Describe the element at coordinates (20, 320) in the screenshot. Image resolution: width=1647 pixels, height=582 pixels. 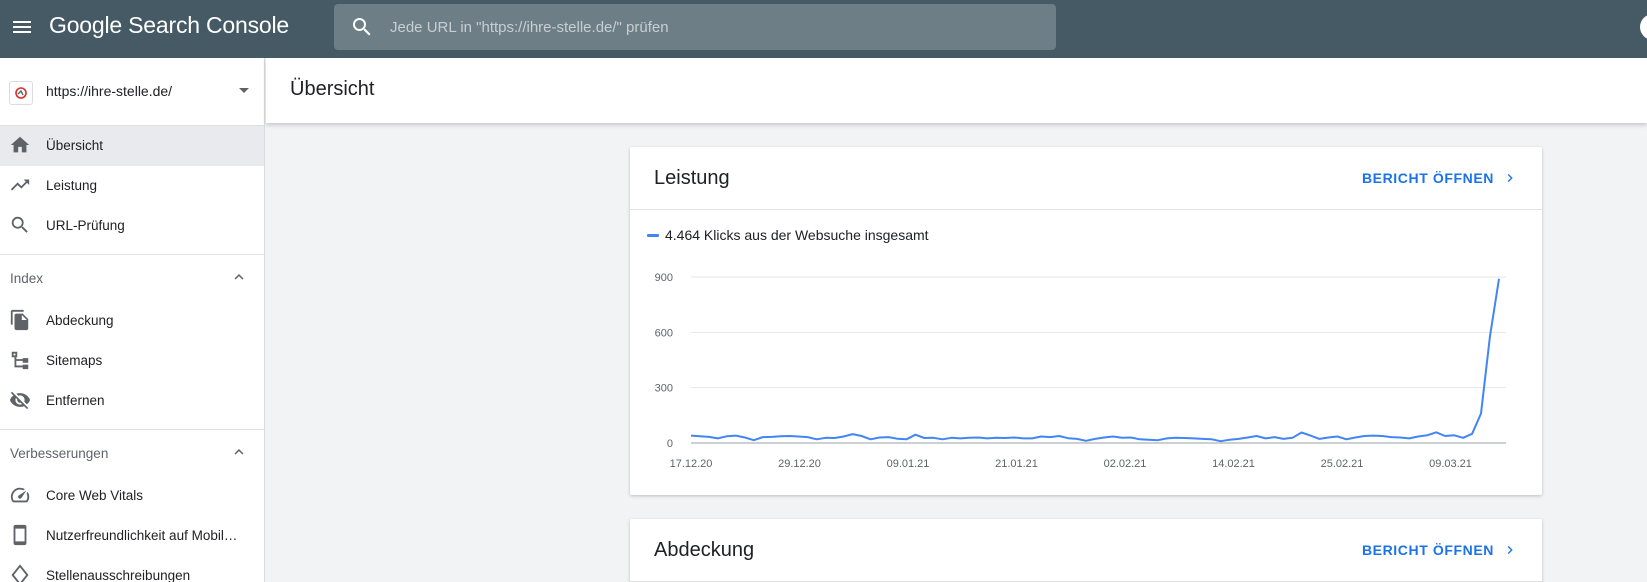
I see `copy-icon` at that location.